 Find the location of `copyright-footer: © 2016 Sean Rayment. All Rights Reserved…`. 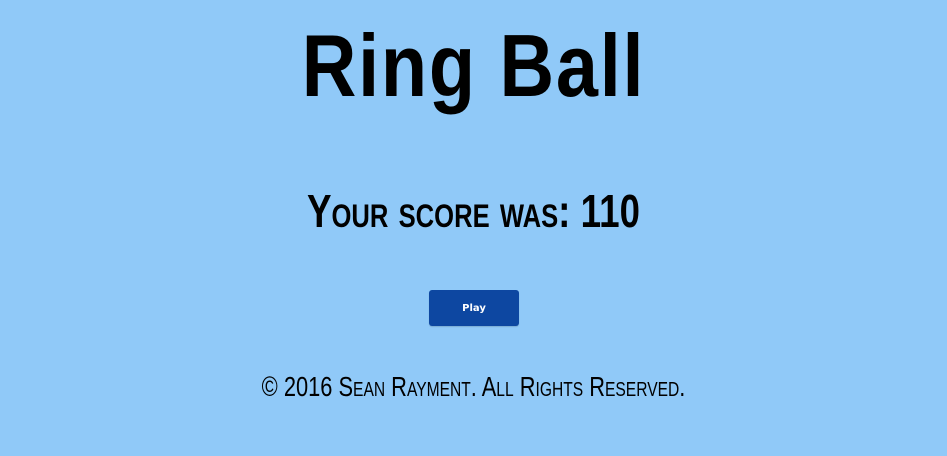

copyright-footer: © 2016 Sean Rayment. All Rights Reserved… is located at coordinates (473, 386).